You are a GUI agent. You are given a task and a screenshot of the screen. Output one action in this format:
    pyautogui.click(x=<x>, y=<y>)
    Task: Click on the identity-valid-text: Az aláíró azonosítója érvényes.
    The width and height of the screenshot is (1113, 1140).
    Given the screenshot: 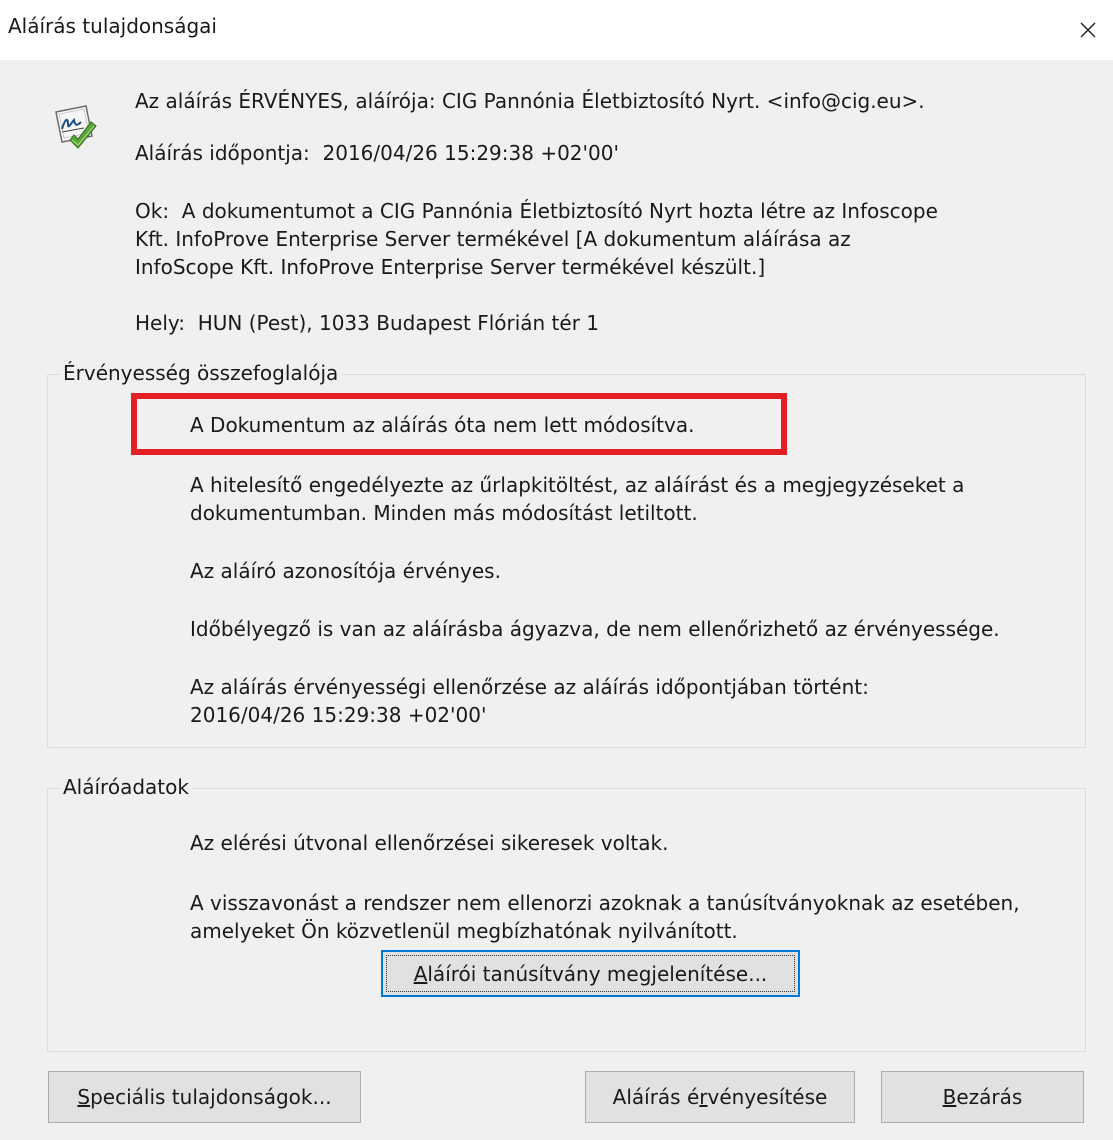 What is the action you would take?
    pyautogui.click(x=345, y=571)
    